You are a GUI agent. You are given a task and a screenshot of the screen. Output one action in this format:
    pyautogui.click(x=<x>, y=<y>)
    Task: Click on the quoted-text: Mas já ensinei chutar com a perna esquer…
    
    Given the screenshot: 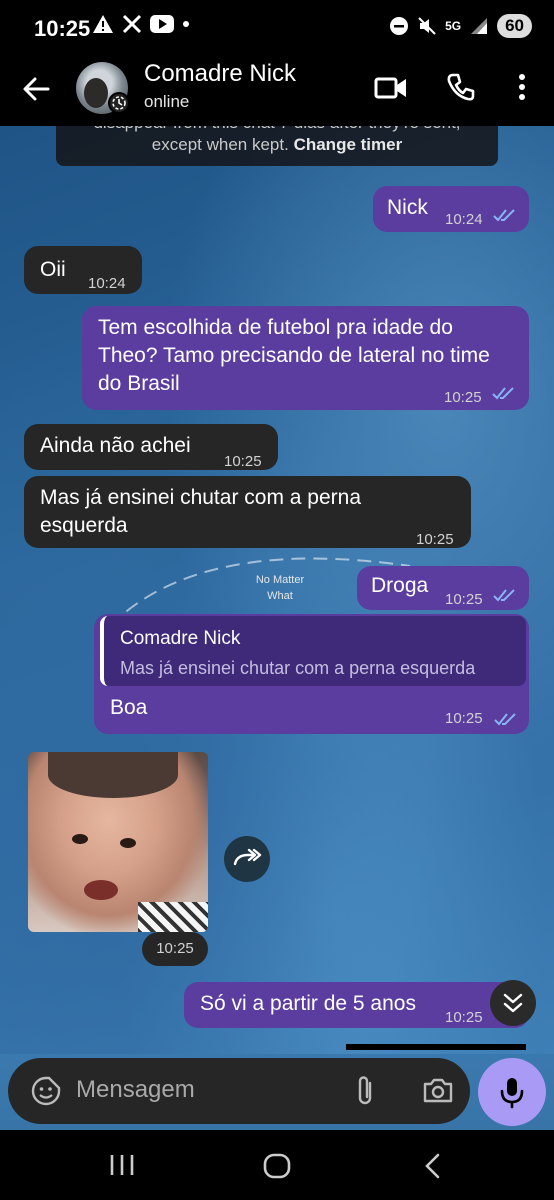 What is the action you would take?
    pyautogui.click(x=298, y=668)
    